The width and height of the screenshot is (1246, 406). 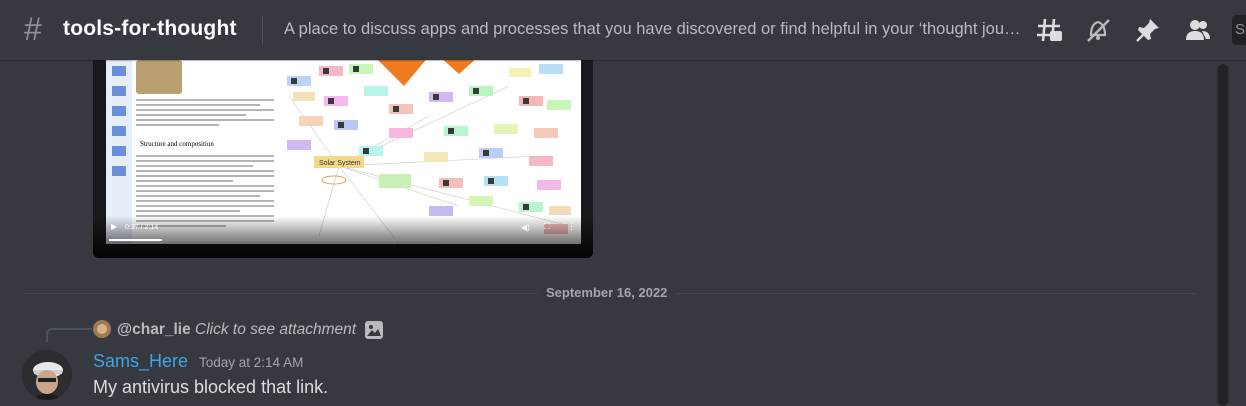 I want to click on reply-preview-text: Click to see attachment, so click(x=275, y=330).